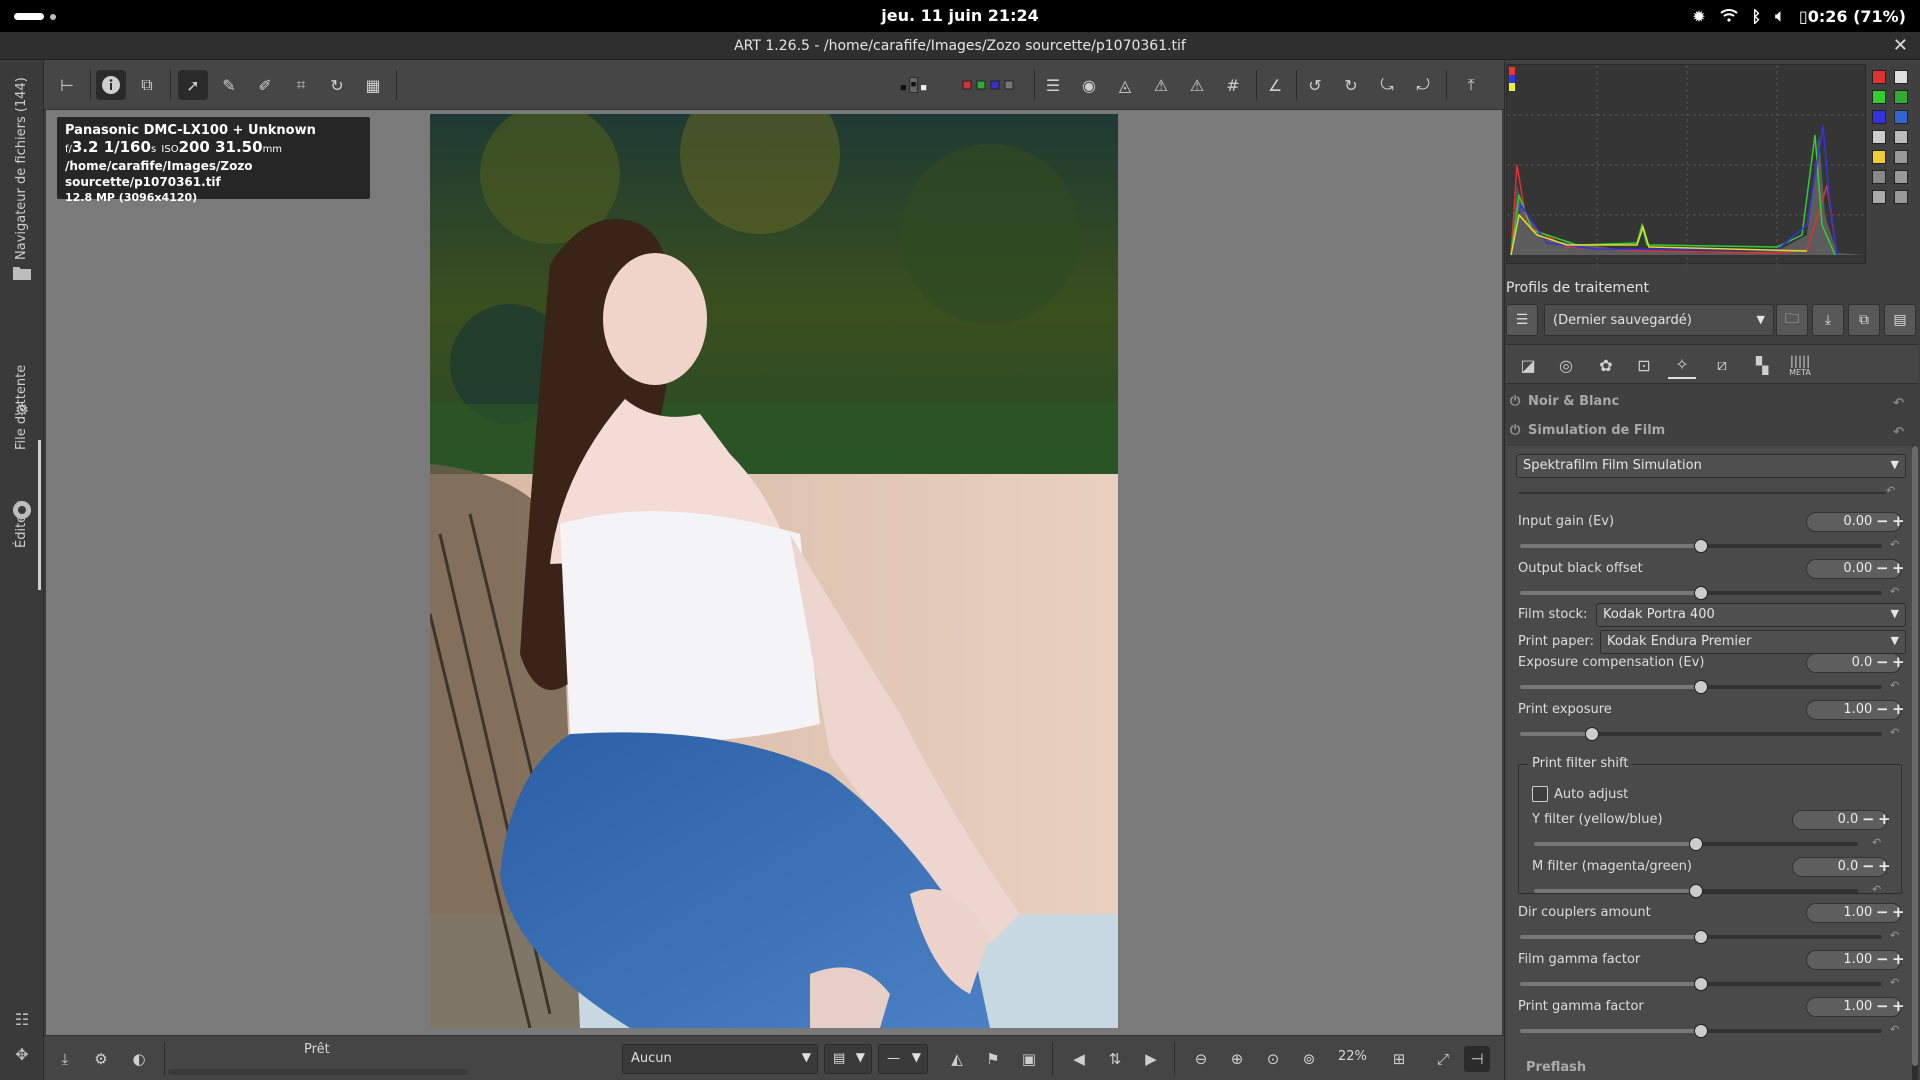 This screenshot has width=1920, height=1080. What do you see at coordinates (1901, 177) in the screenshot?
I see `histogram-waveform-icon` at bounding box center [1901, 177].